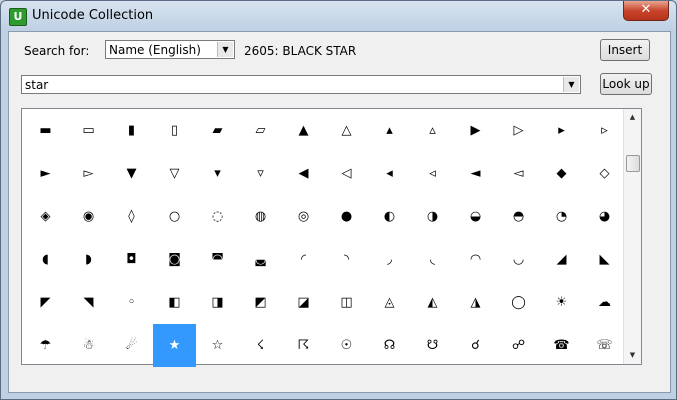 This screenshot has width=677, height=400. Describe the element at coordinates (131, 302) in the screenshot. I see `char-cell: ◦` at that location.